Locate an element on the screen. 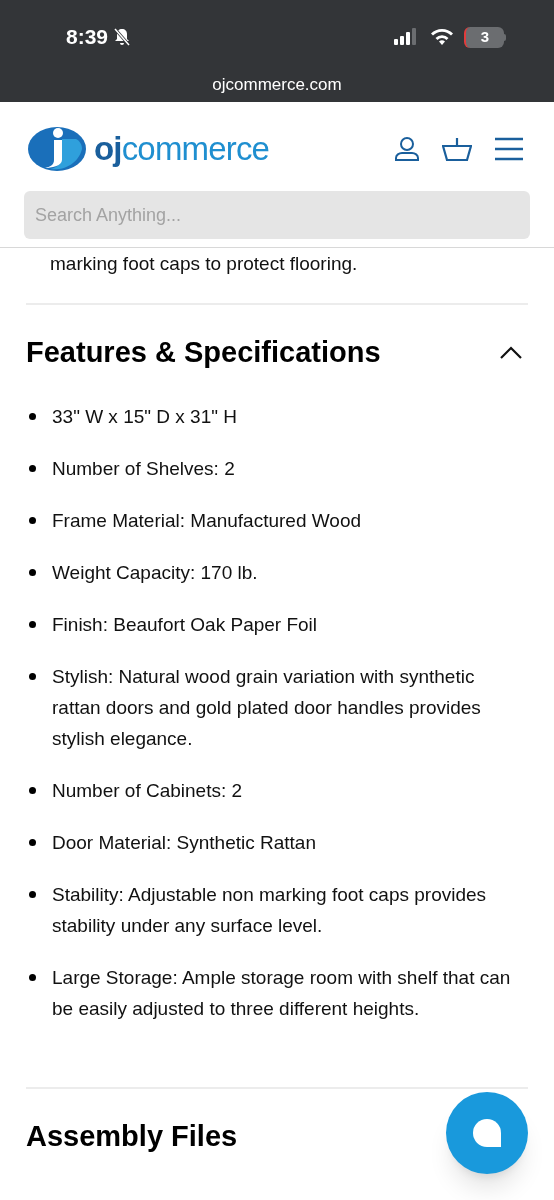  bell-slash-icon is located at coordinates (122, 37).